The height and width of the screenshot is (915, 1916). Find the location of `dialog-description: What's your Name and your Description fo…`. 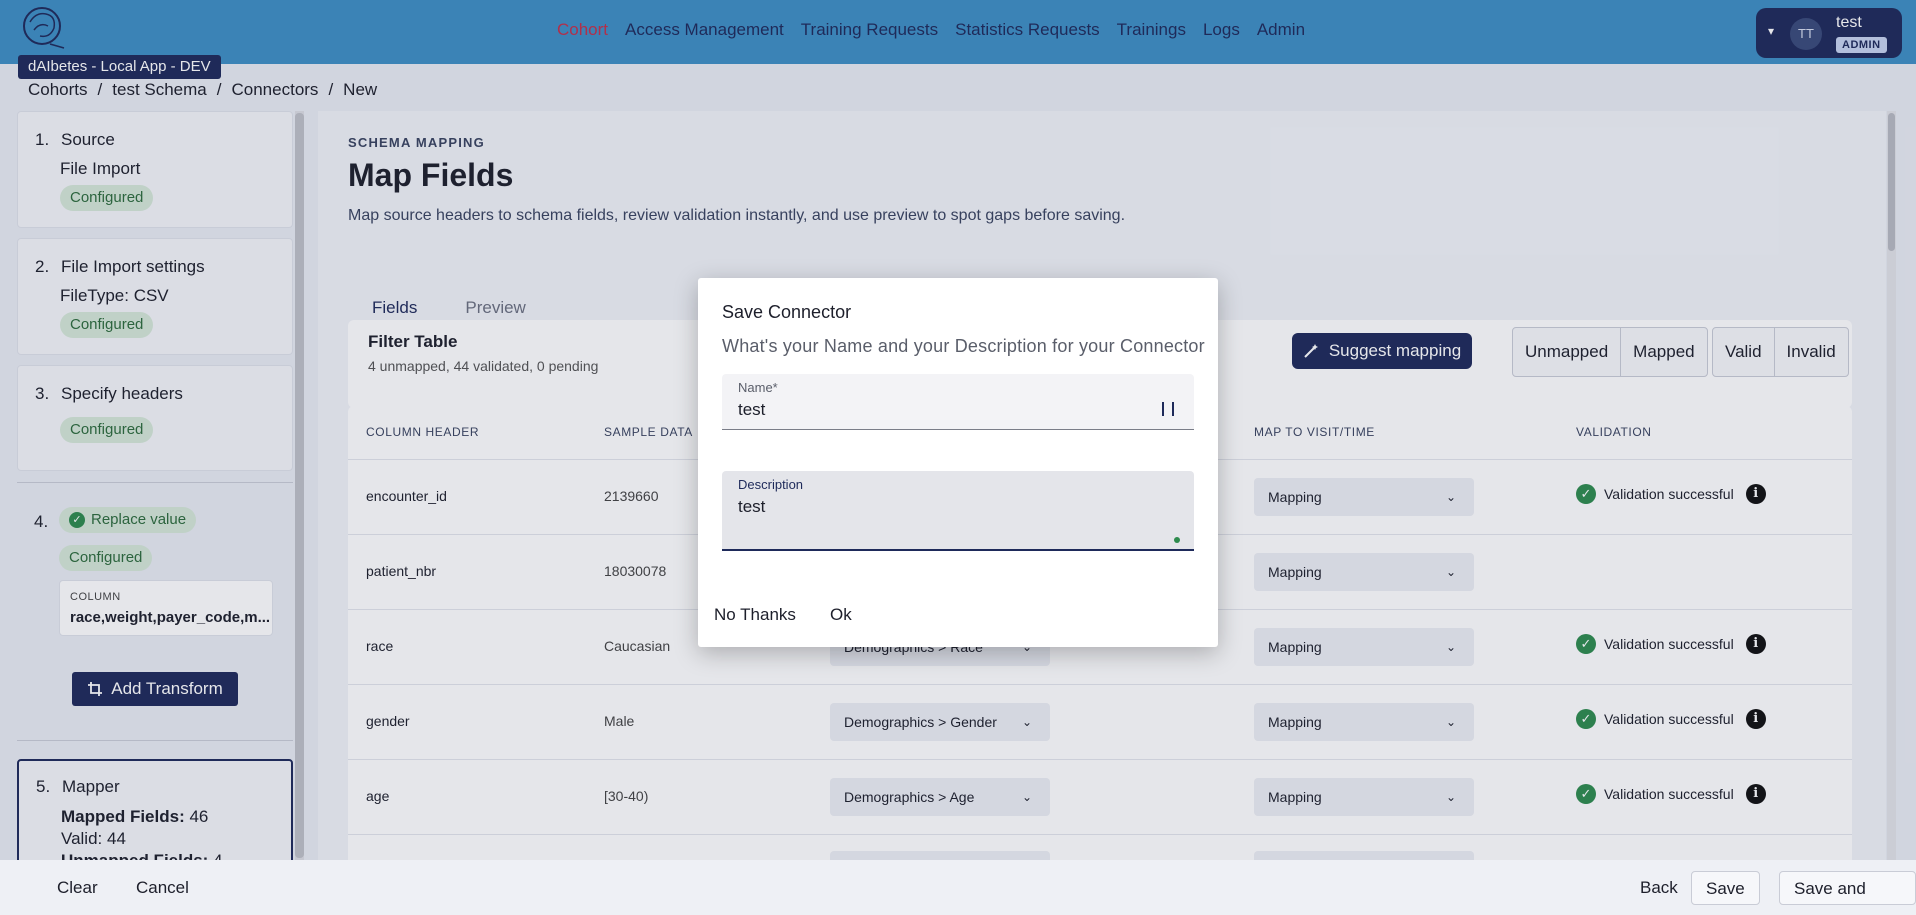

dialog-description: What's your Name and your Description fo… is located at coordinates (963, 346).